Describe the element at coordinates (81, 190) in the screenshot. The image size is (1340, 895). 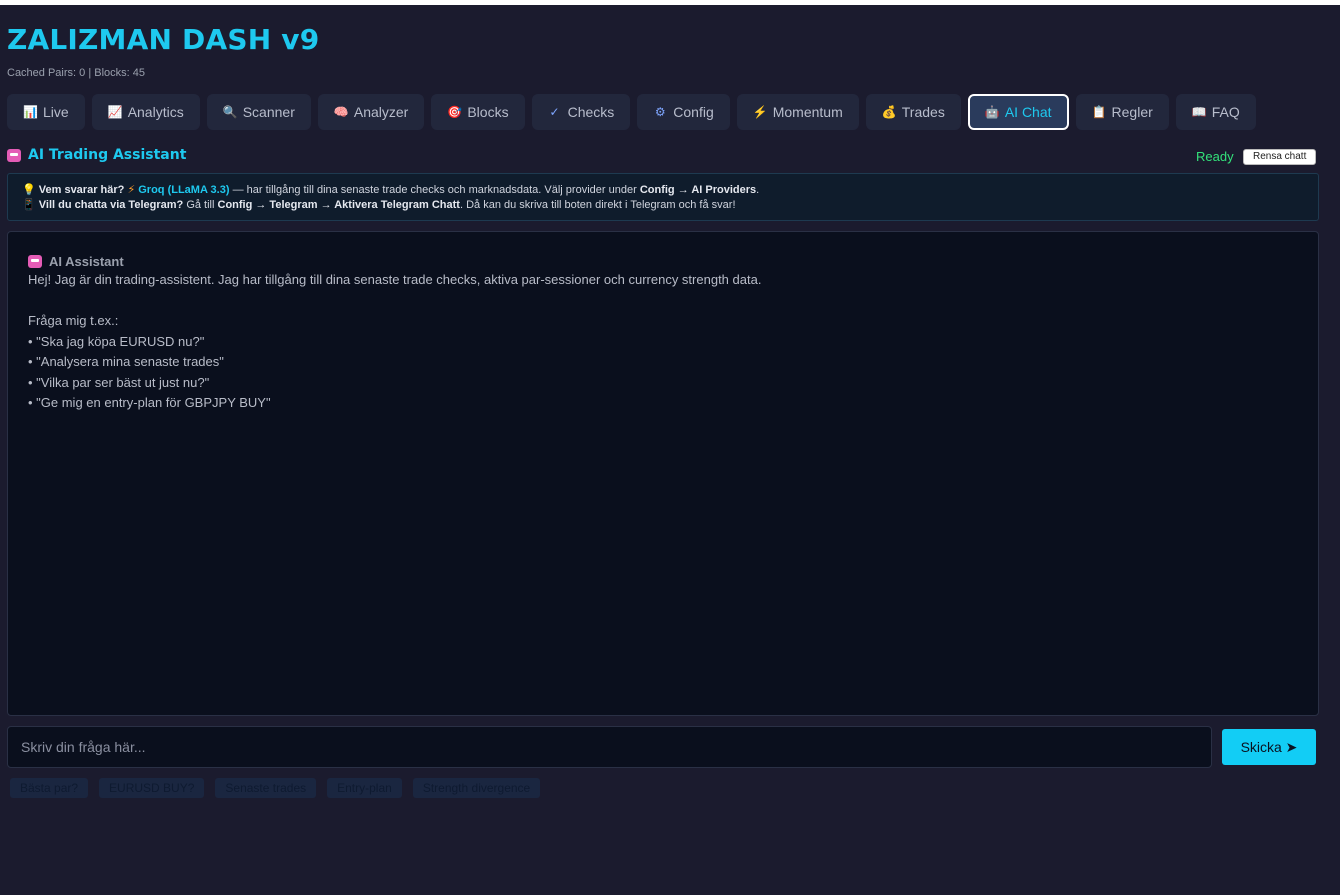
I see `info-question: Vem svarar här?` at that location.